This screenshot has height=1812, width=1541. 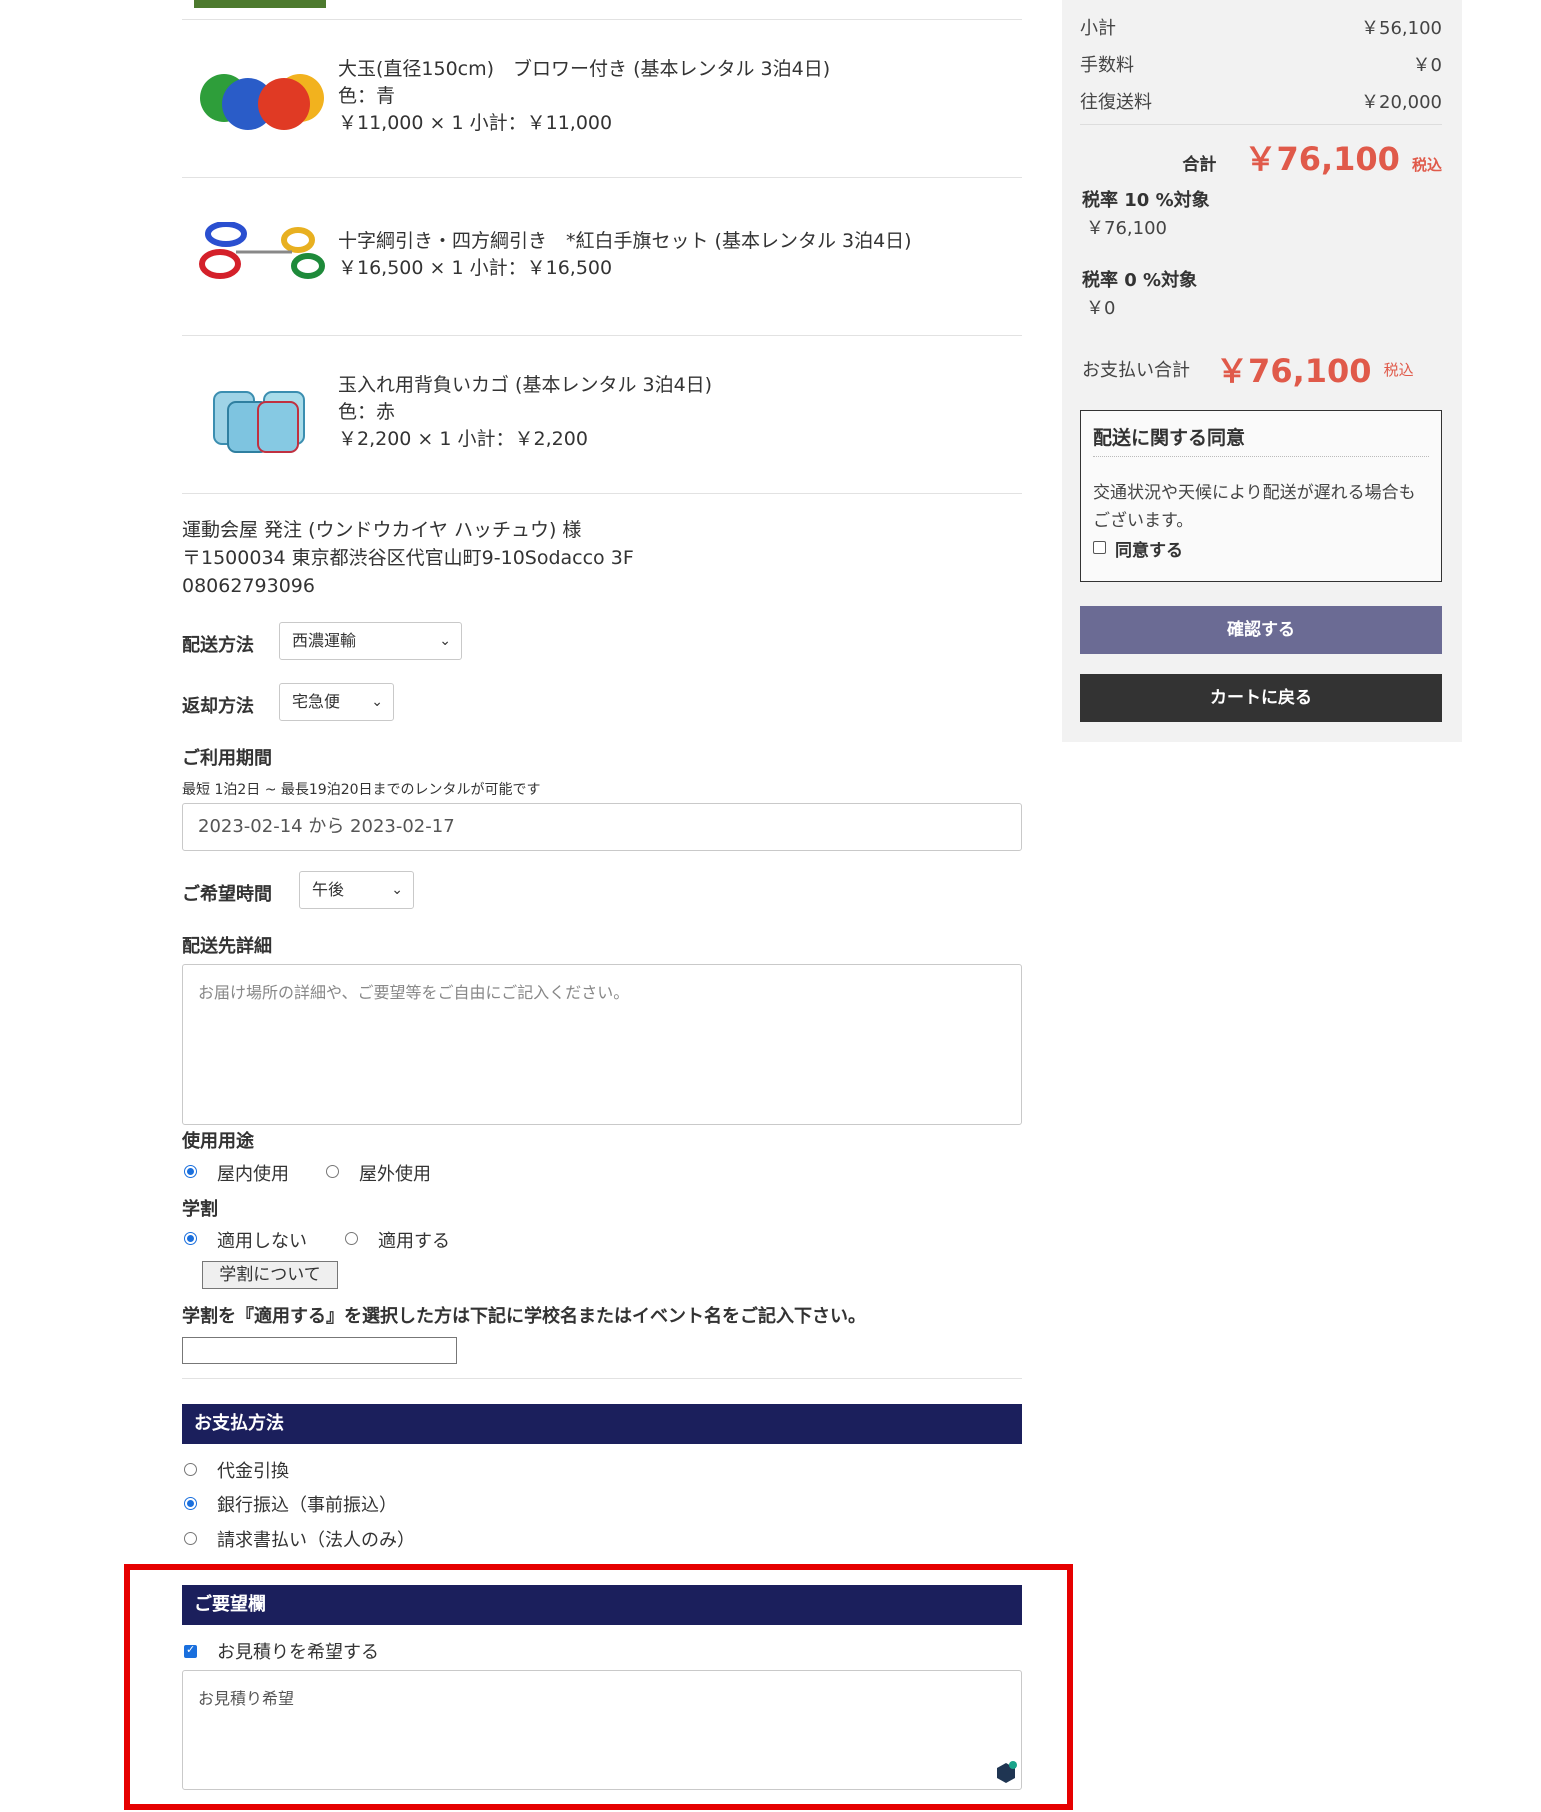 I want to click on address-line: 〒1500034 東京都渋谷区代官山町9-10Sodacco 3F, so click(x=408, y=558).